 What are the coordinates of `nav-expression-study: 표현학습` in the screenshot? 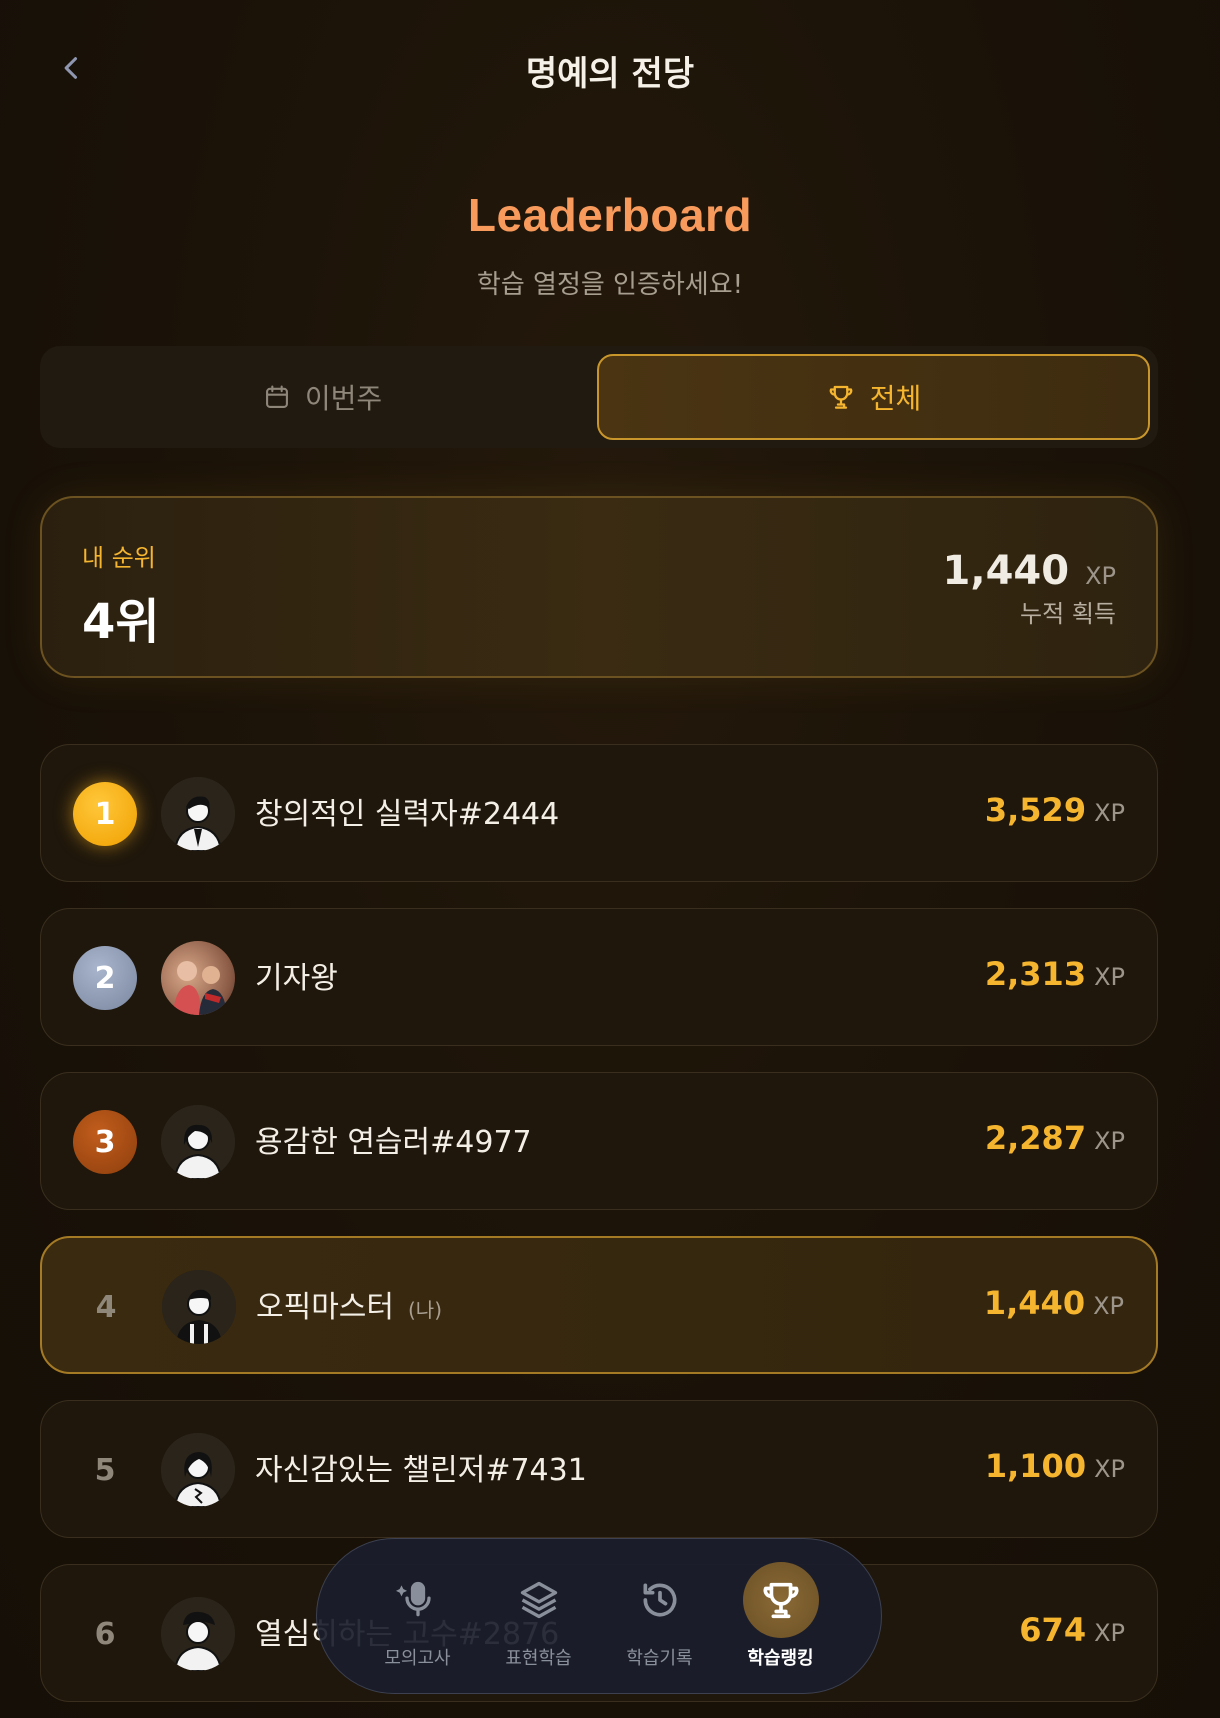 It's located at (539, 1616).